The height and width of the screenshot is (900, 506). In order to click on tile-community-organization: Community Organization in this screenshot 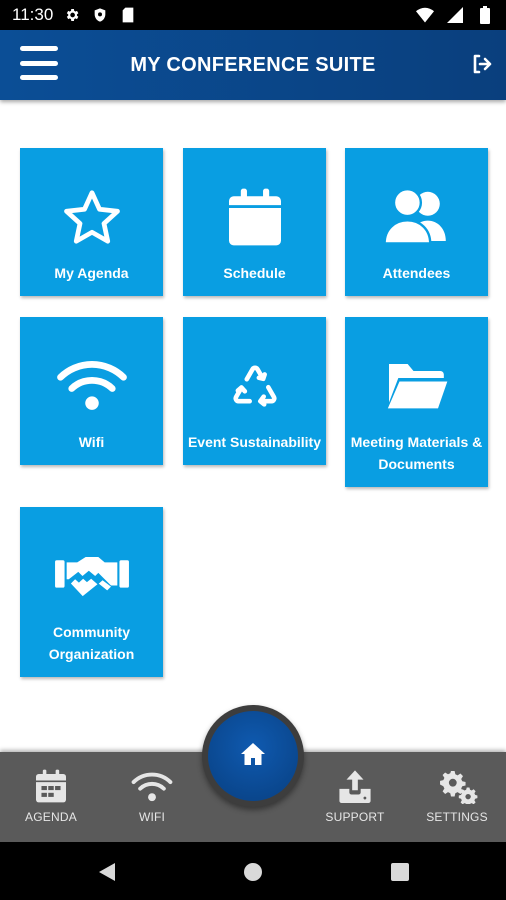, I will do `click(91, 592)`.